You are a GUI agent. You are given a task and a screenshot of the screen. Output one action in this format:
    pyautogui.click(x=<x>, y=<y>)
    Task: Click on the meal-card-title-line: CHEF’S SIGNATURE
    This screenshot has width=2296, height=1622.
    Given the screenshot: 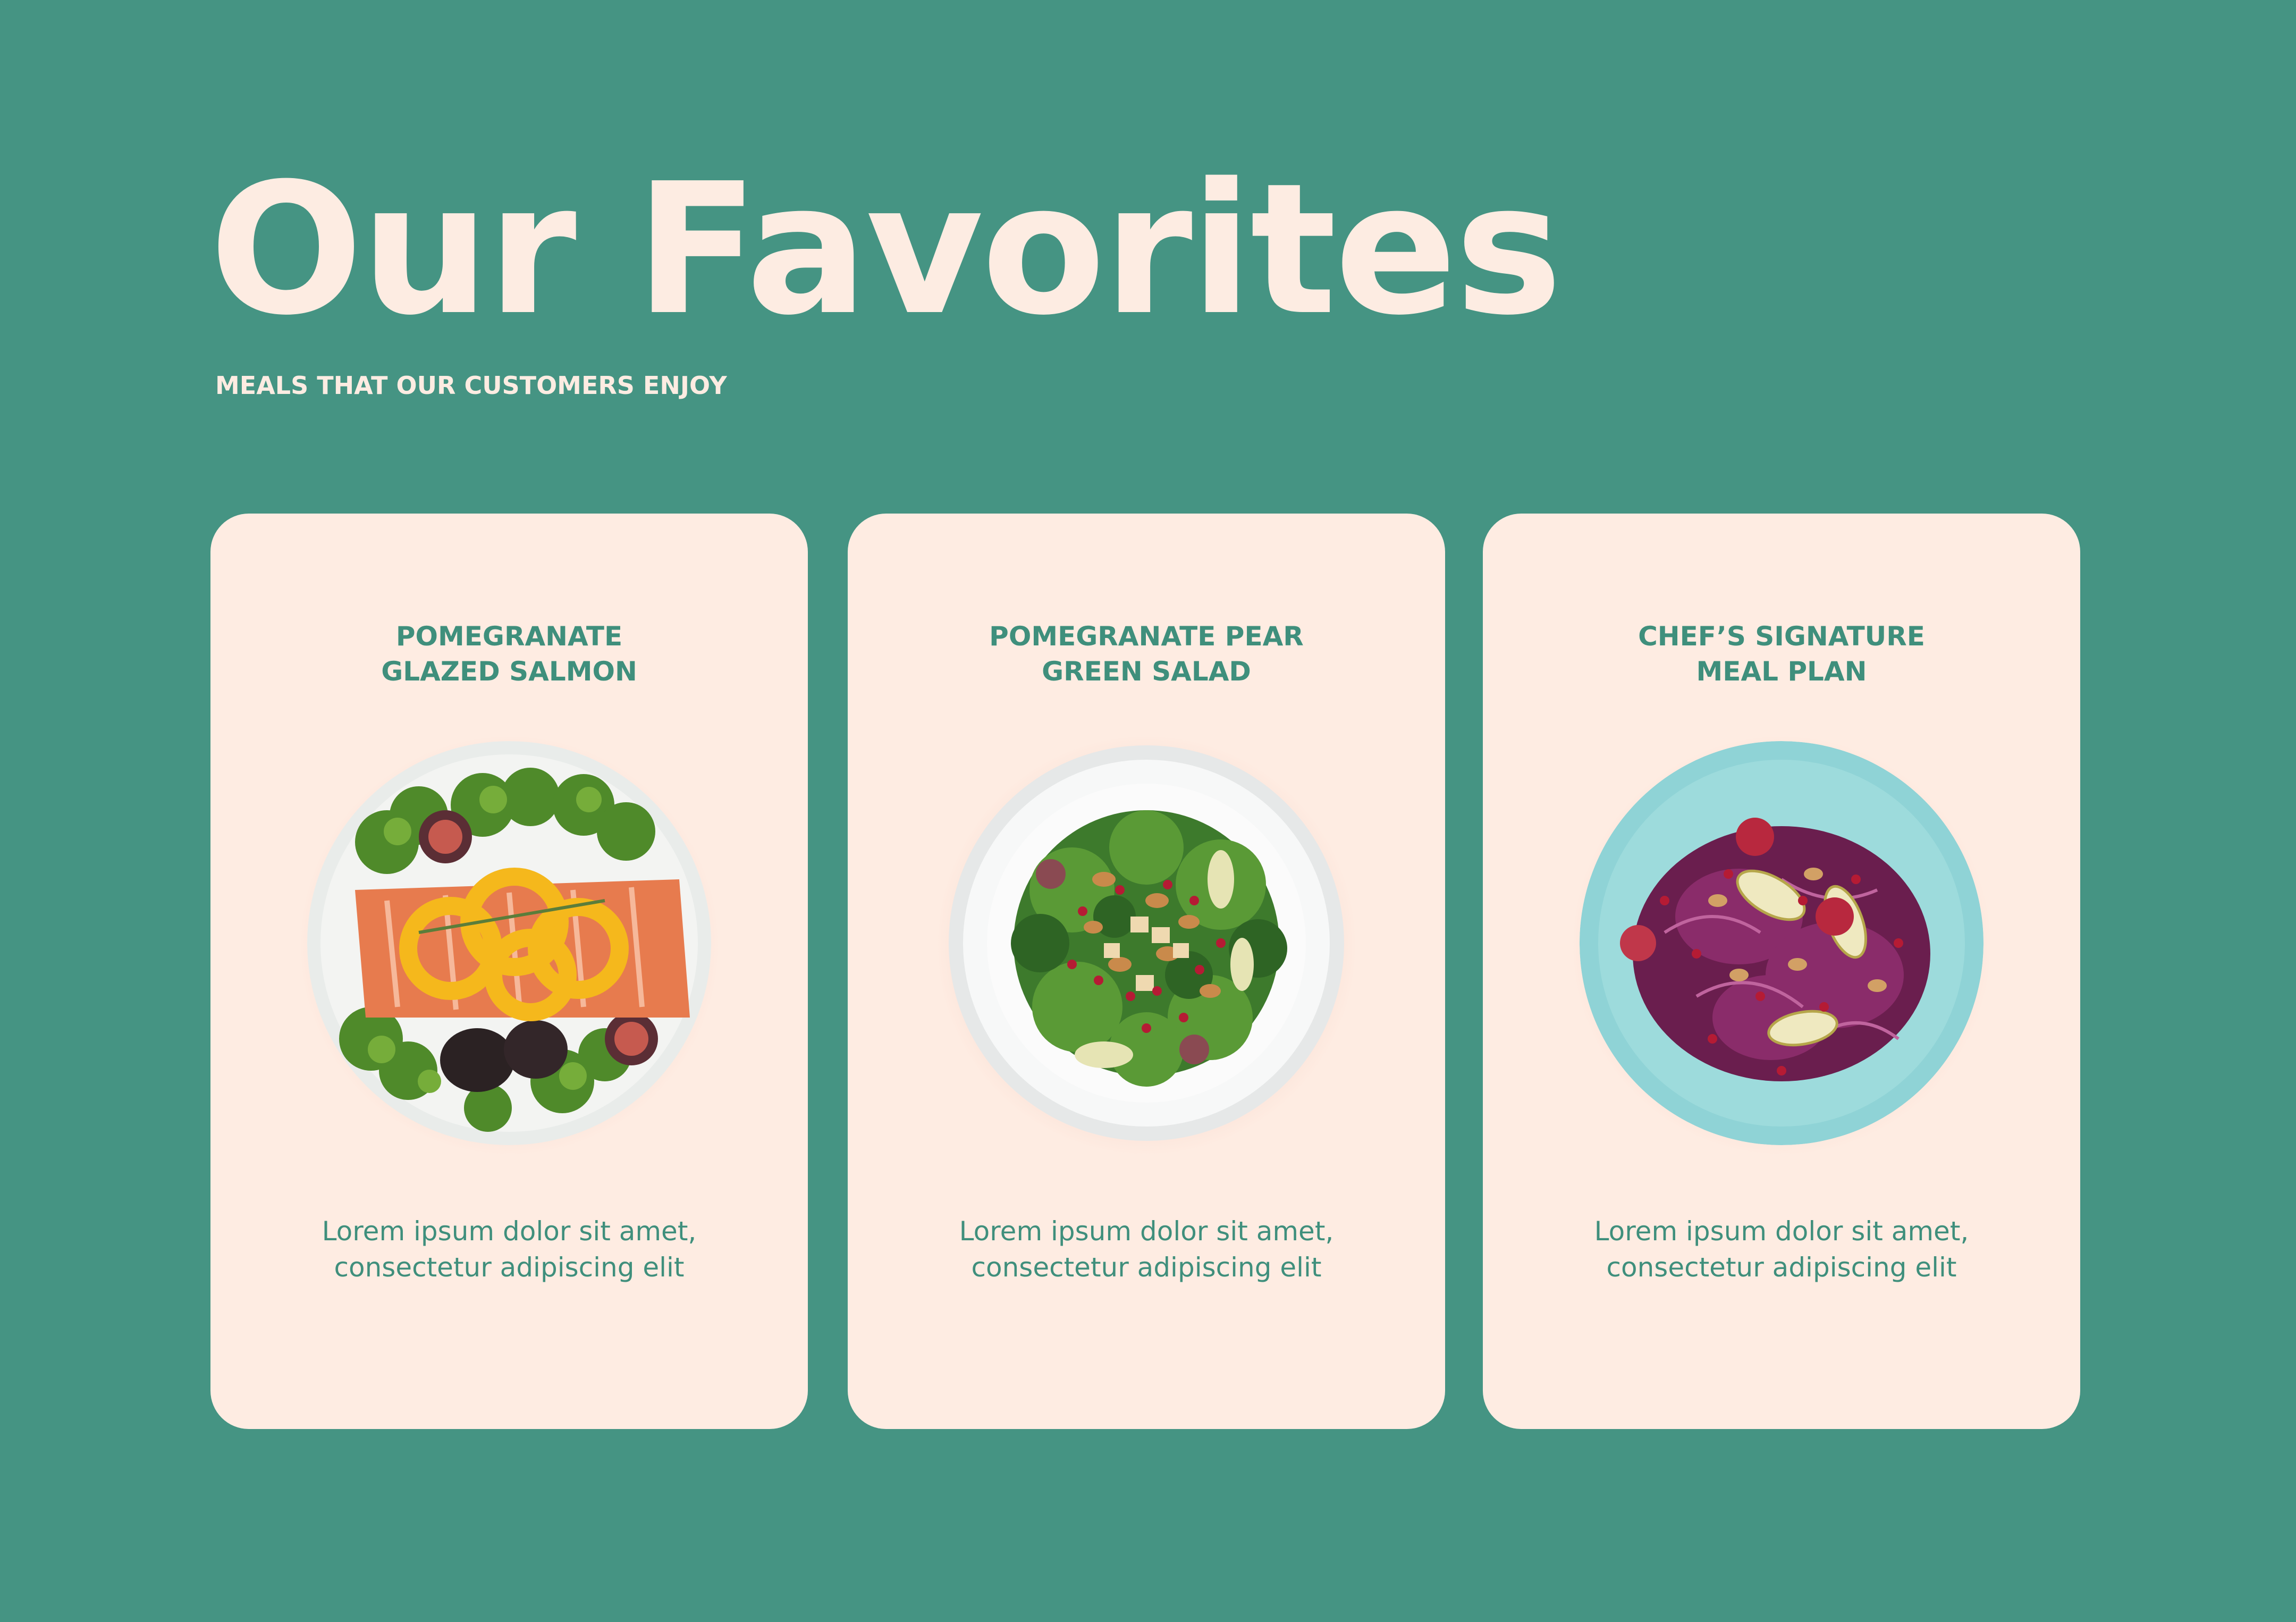 What is the action you would take?
    pyautogui.click(x=1781, y=636)
    